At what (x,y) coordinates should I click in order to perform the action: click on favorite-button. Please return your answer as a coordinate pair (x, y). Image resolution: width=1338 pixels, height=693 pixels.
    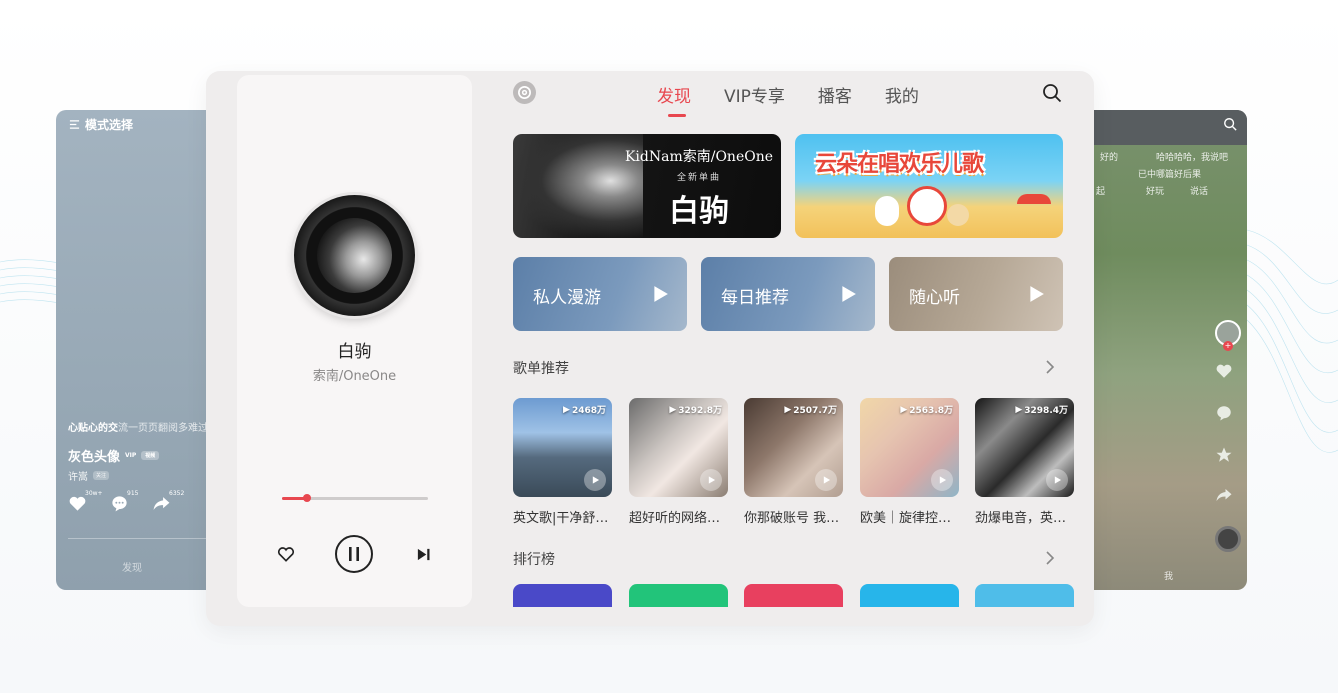
    Looking at the image, I should click on (1224, 455).